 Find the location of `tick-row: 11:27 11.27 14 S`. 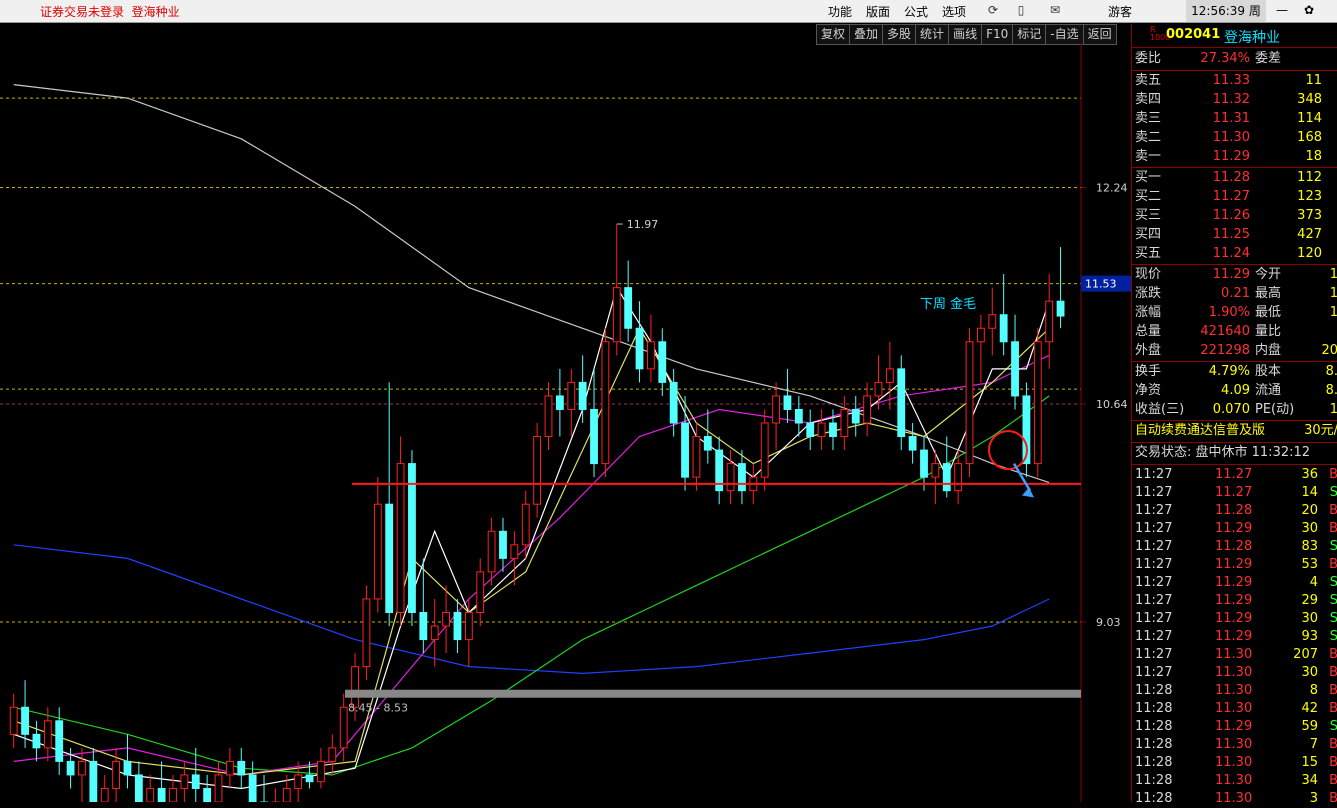

tick-row: 11:27 11.27 14 S is located at coordinates (1236, 492).